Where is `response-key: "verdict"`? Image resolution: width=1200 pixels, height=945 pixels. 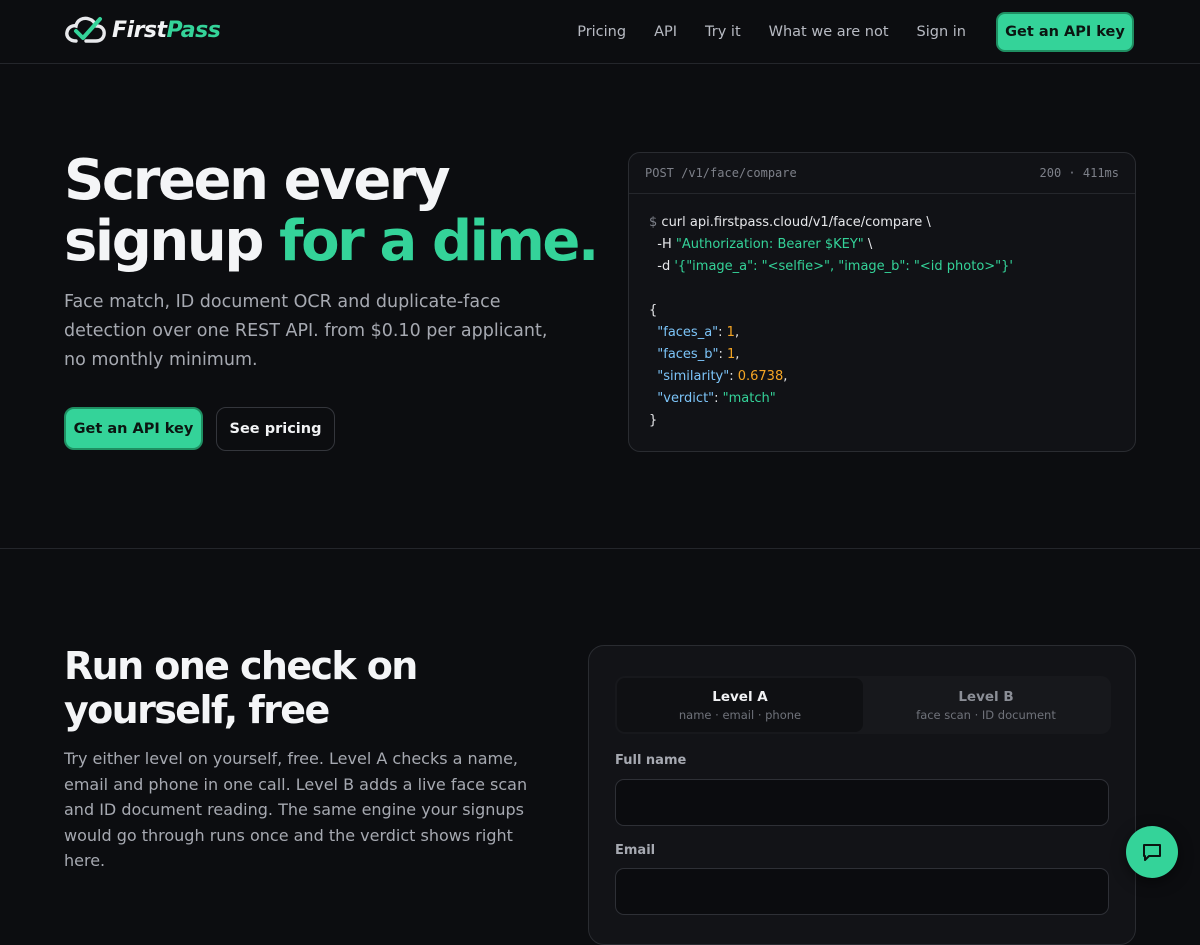
response-key: "verdict" is located at coordinates (686, 398).